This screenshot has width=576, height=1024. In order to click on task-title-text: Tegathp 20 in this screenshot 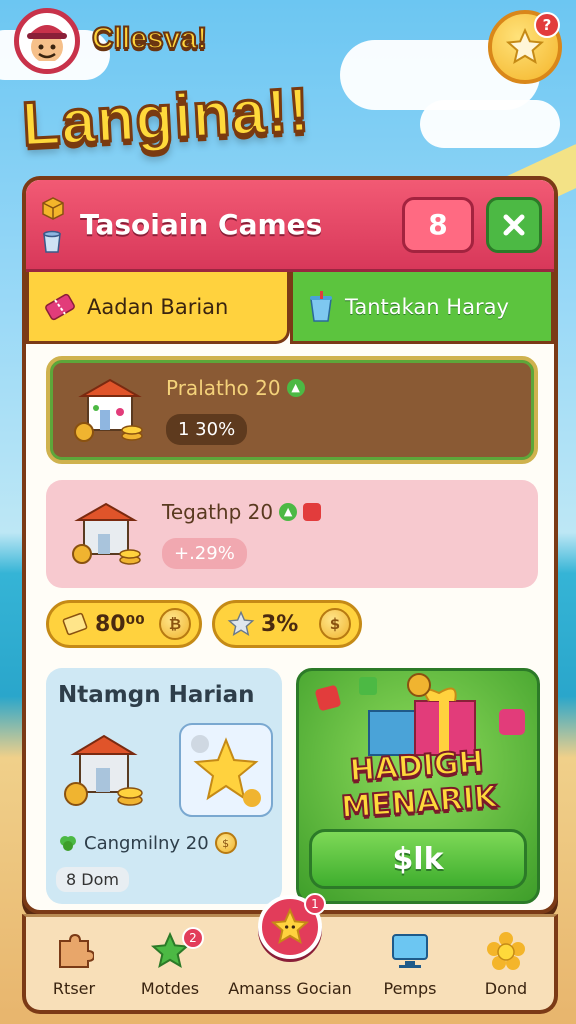, I will do `click(218, 511)`.